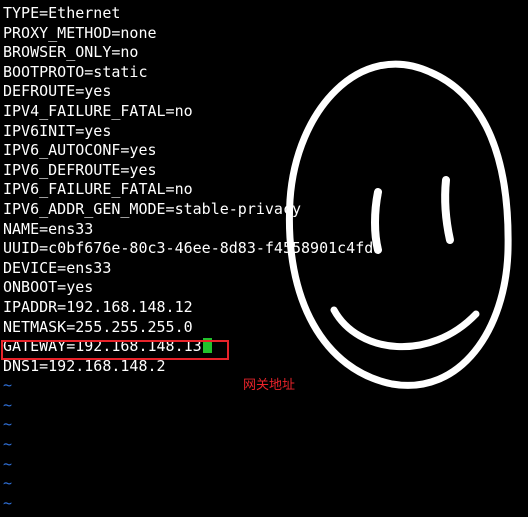 The width and height of the screenshot is (528, 517). Describe the element at coordinates (62, 13) in the screenshot. I see `config-line-type: TYPE=Ethernet` at that location.